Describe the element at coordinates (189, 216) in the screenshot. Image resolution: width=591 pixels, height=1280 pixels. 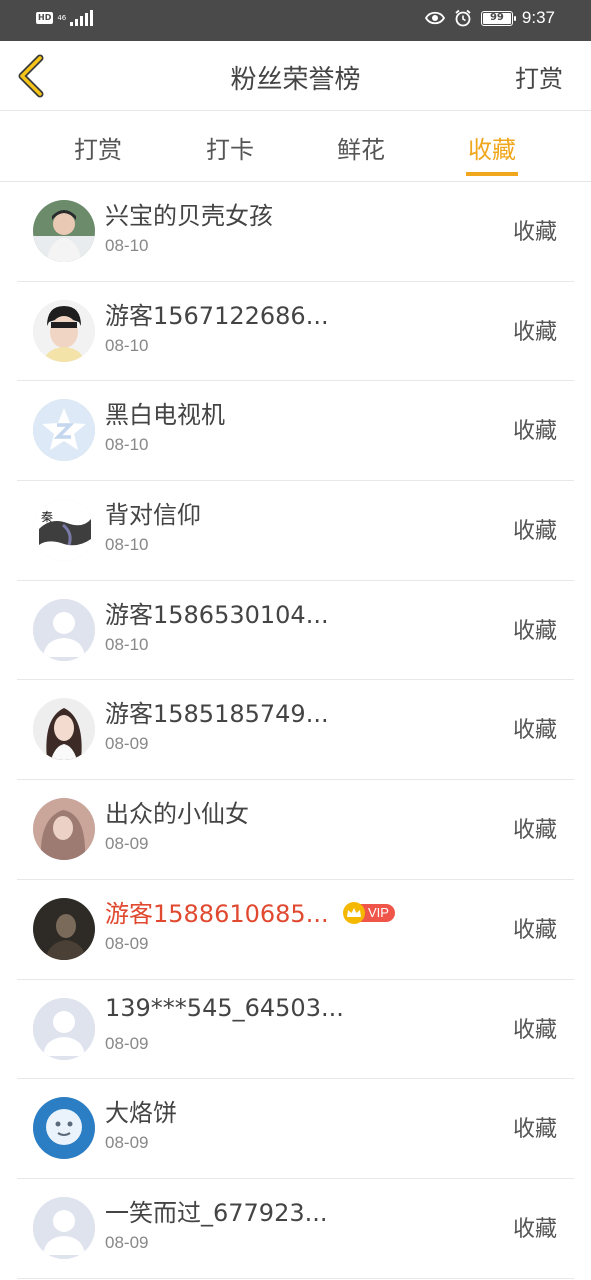
I see `user-name: 兴宝的贝壳女孩` at that location.